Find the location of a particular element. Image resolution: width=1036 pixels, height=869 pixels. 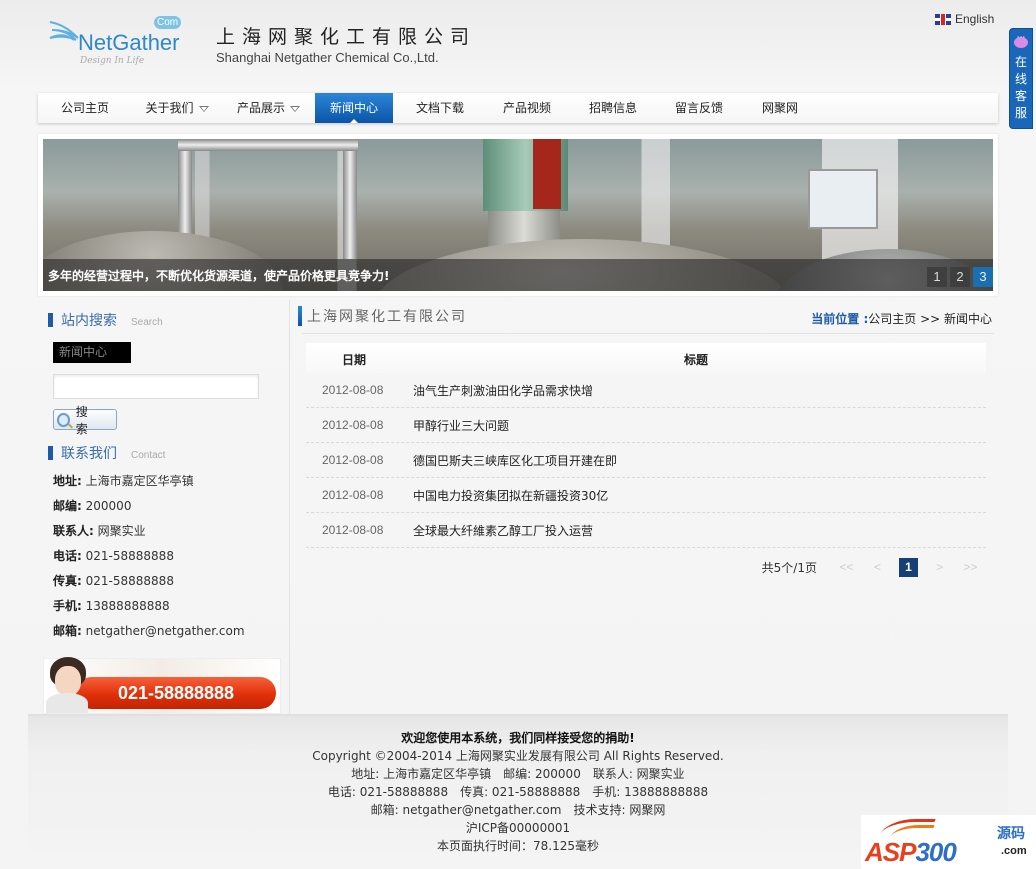

avatar-body is located at coordinates (67, 703).